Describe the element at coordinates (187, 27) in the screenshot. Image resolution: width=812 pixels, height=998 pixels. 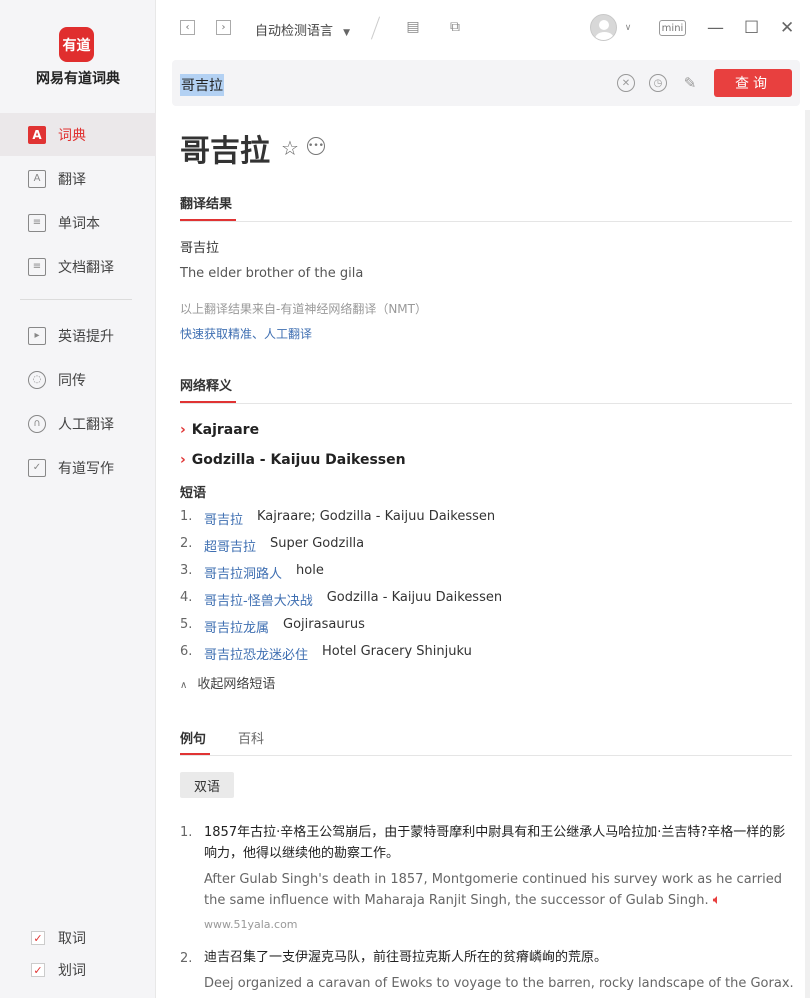
I see `back-button: ‹` at that location.